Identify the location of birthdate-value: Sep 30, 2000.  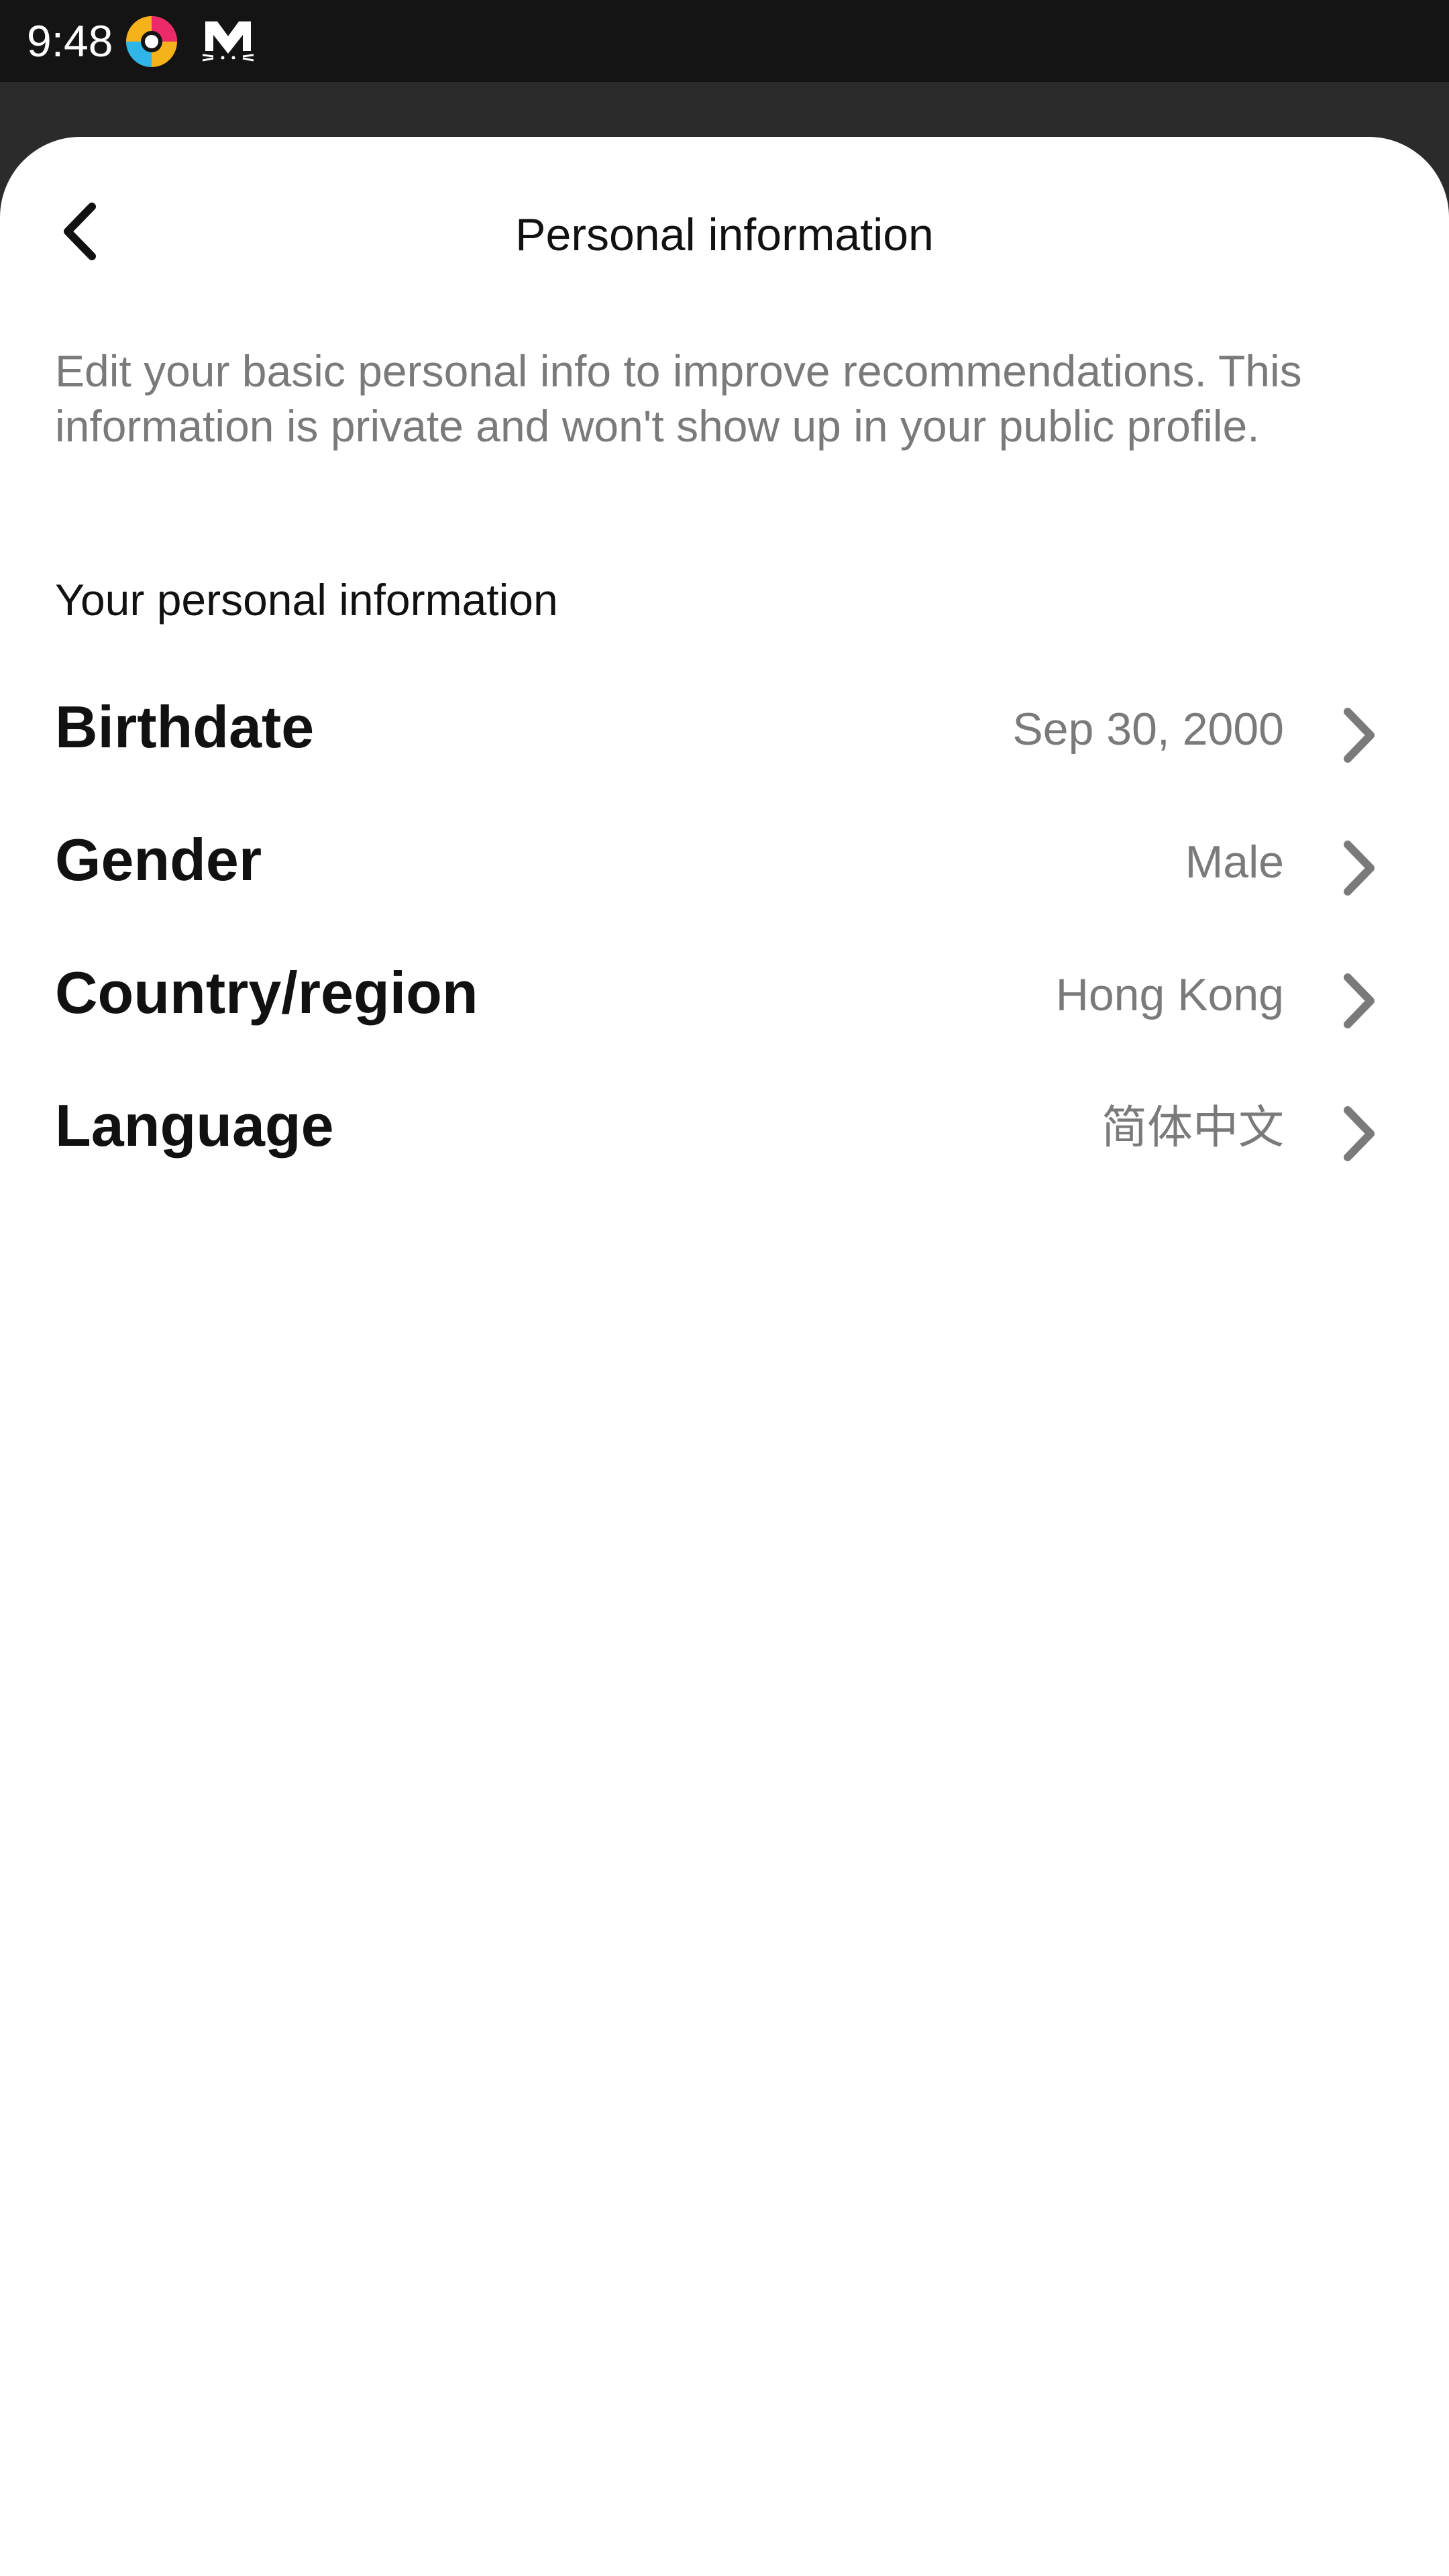
(1148, 729).